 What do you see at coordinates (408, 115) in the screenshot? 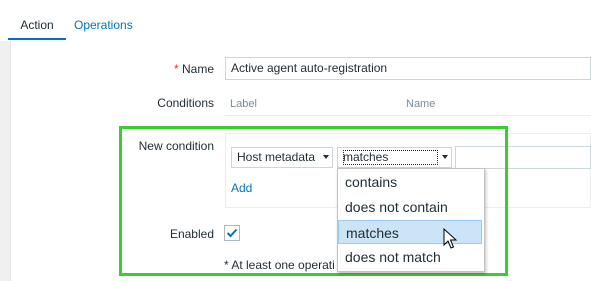
I see `conditions-divider` at bounding box center [408, 115].